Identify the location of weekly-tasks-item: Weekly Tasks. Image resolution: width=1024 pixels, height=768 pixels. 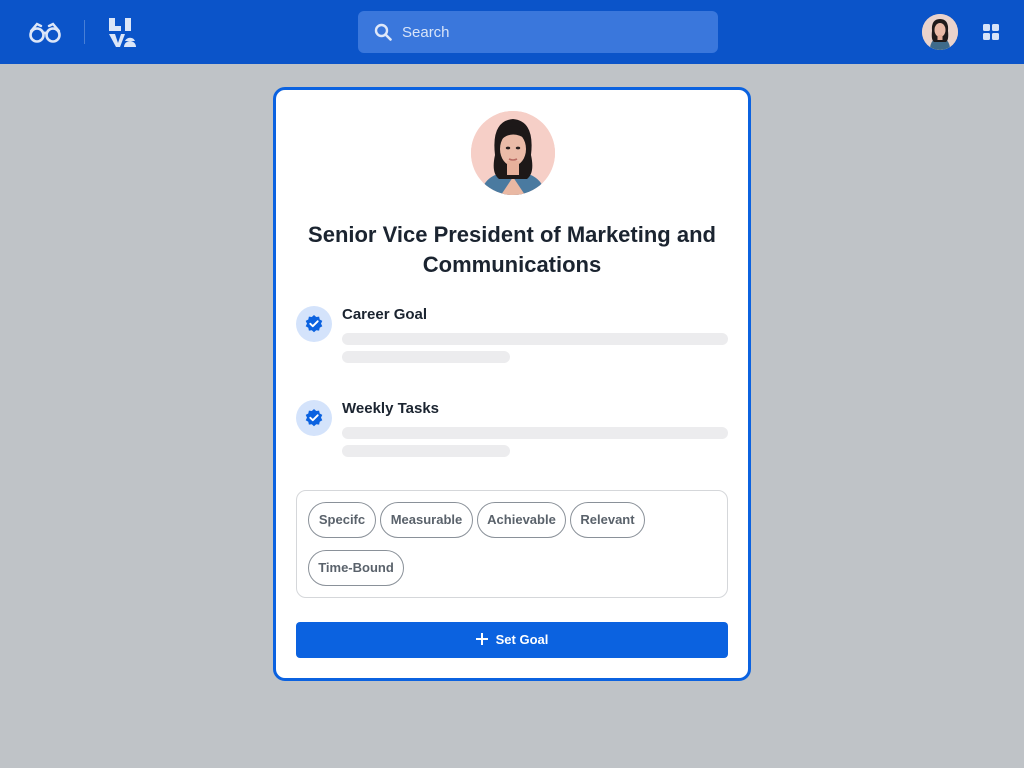
(512, 435).